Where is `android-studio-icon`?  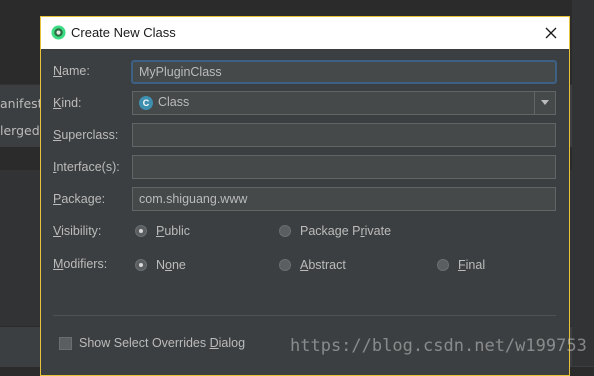
android-studio-icon is located at coordinates (58, 32).